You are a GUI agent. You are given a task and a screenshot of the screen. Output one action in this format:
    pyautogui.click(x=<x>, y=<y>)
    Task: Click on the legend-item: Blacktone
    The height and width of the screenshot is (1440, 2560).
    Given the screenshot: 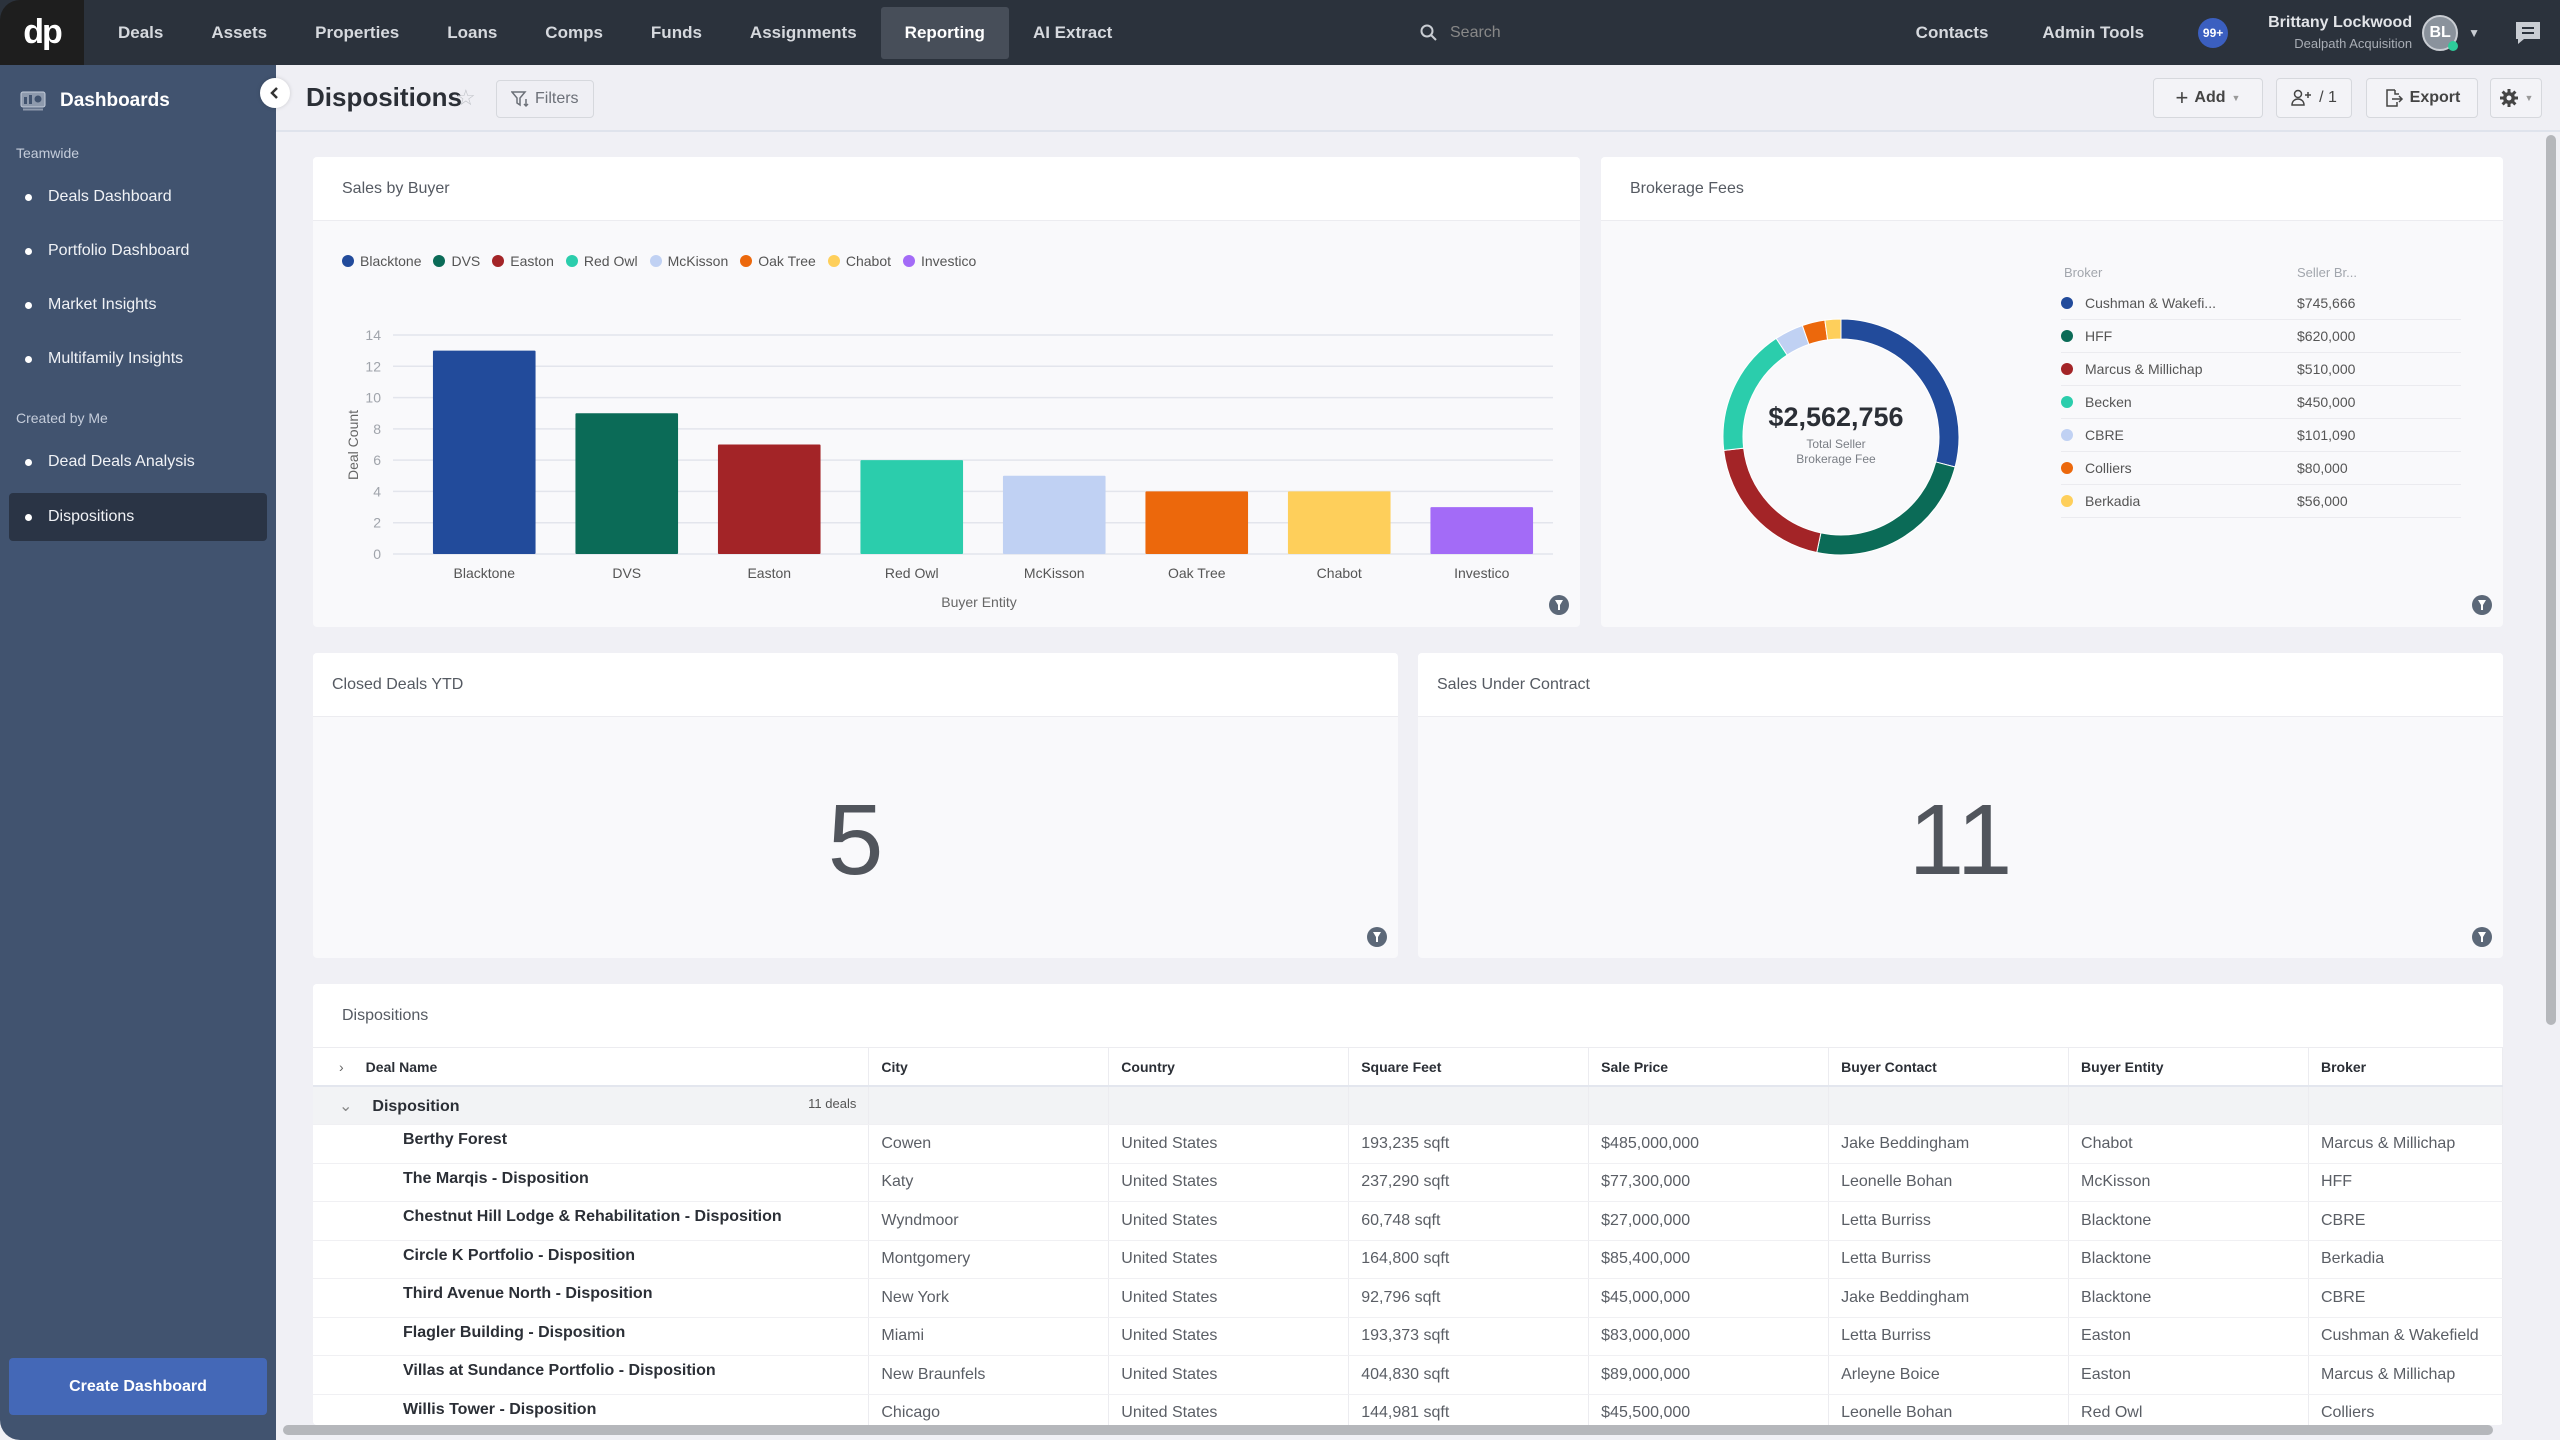 What is the action you would take?
    pyautogui.click(x=381, y=261)
    